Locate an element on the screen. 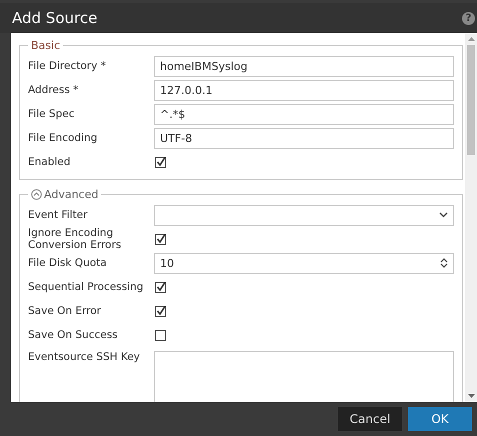 This screenshot has height=436, width=477. field-label: File Encoding is located at coordinates (63, 138).